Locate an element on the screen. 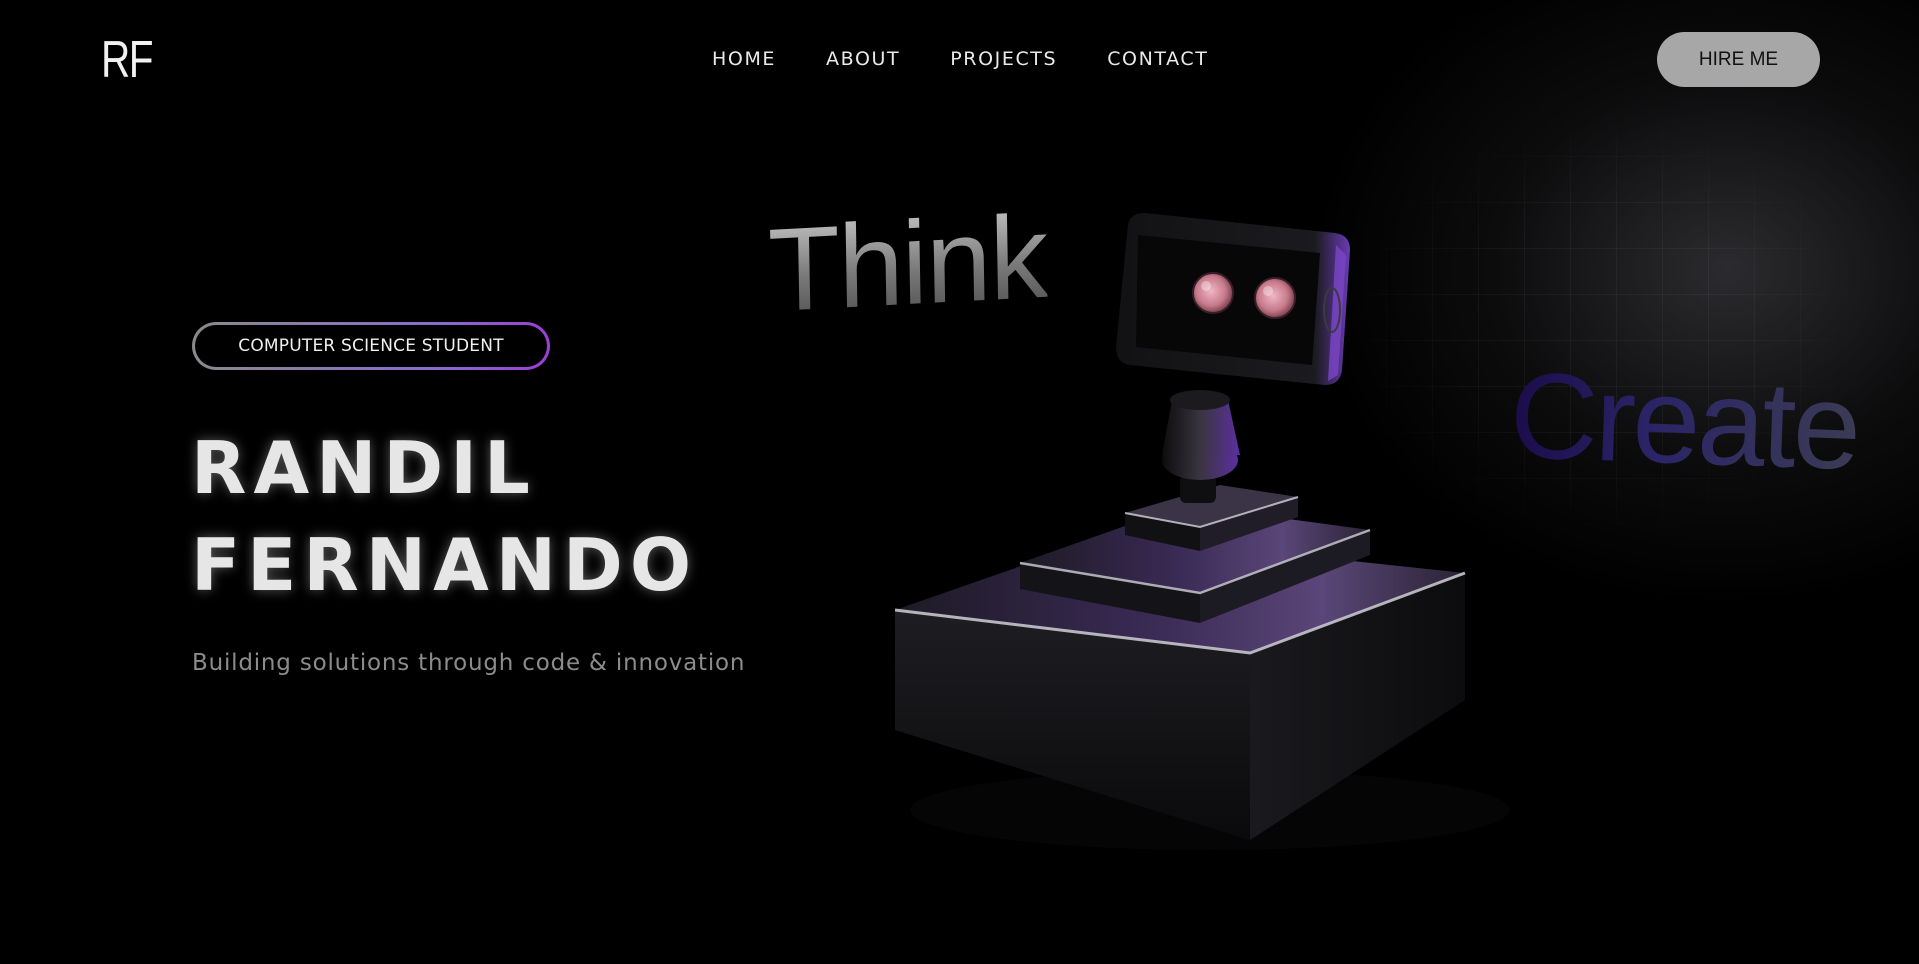  floating-word-create: Create is located at coordinates (1684, 421).